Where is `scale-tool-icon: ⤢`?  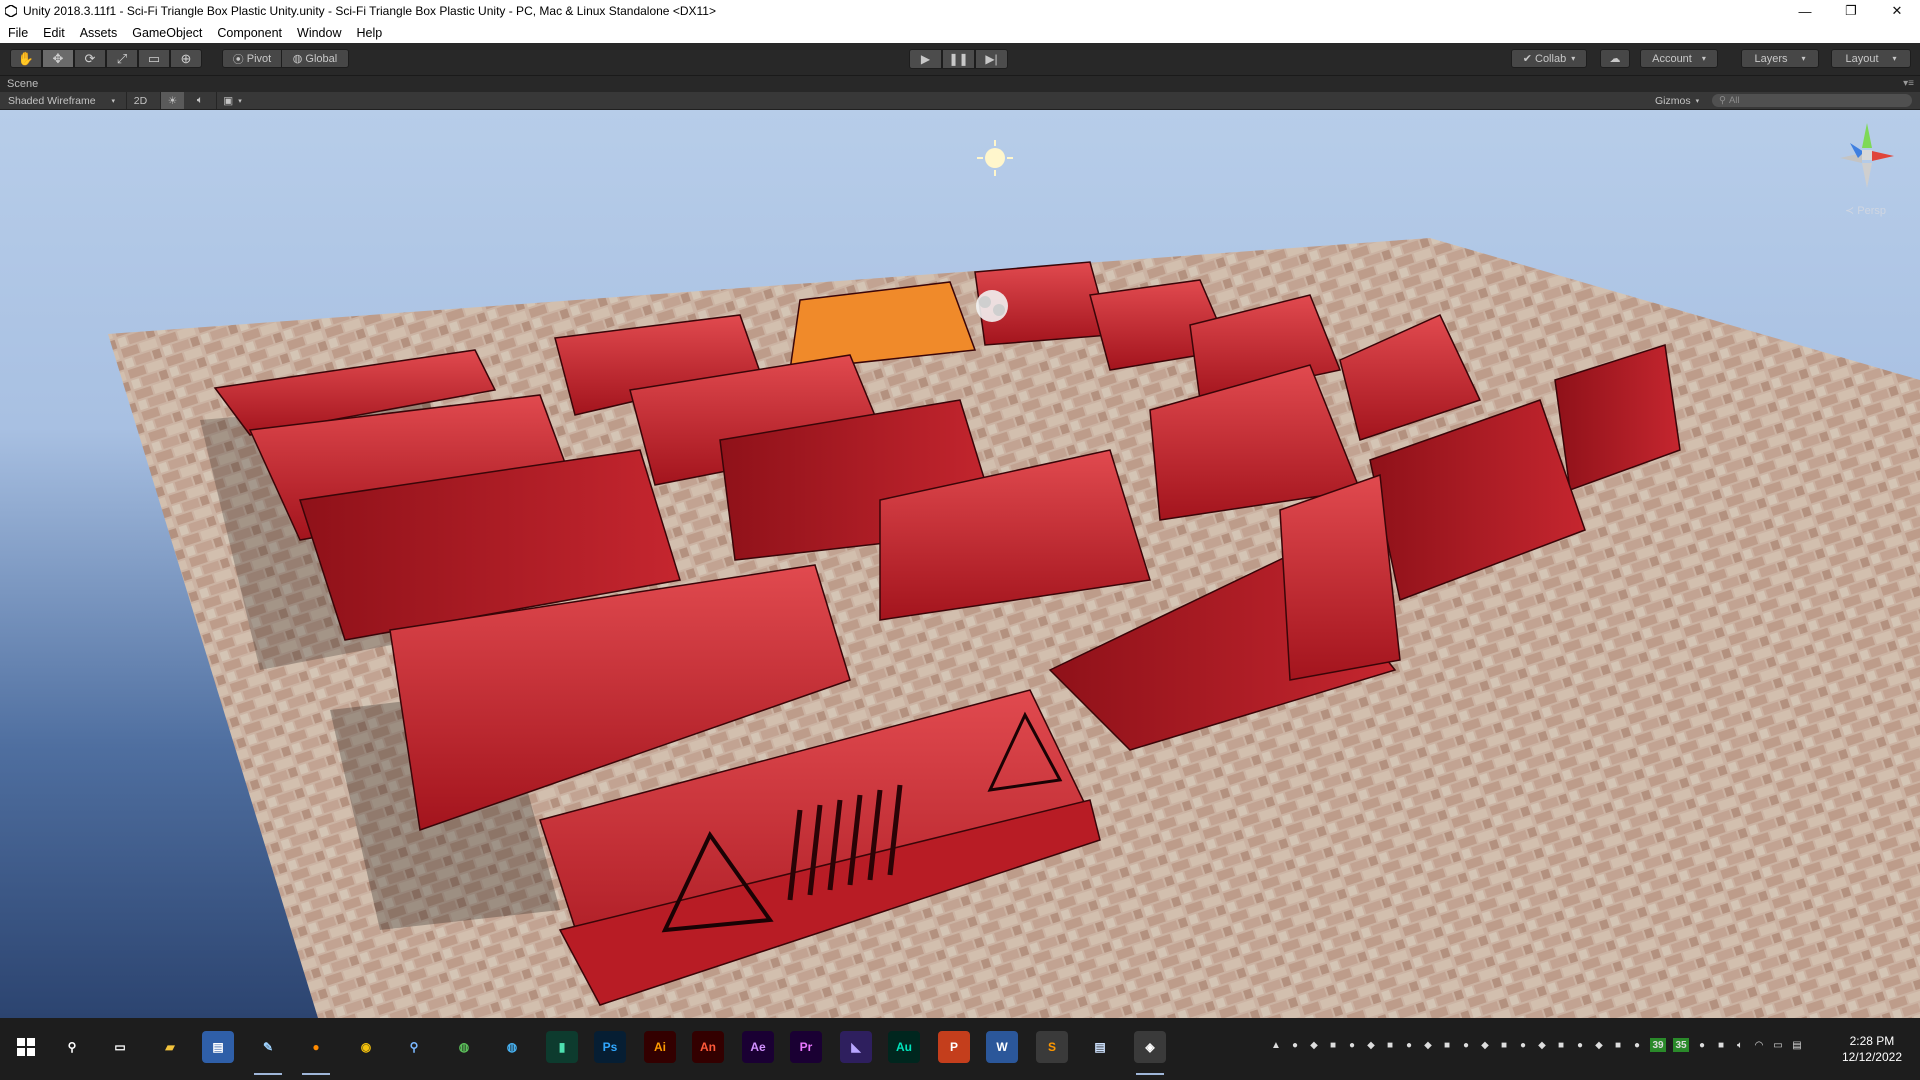 scale-tool-icon: ⤢ is located at coordinates (122, 58).